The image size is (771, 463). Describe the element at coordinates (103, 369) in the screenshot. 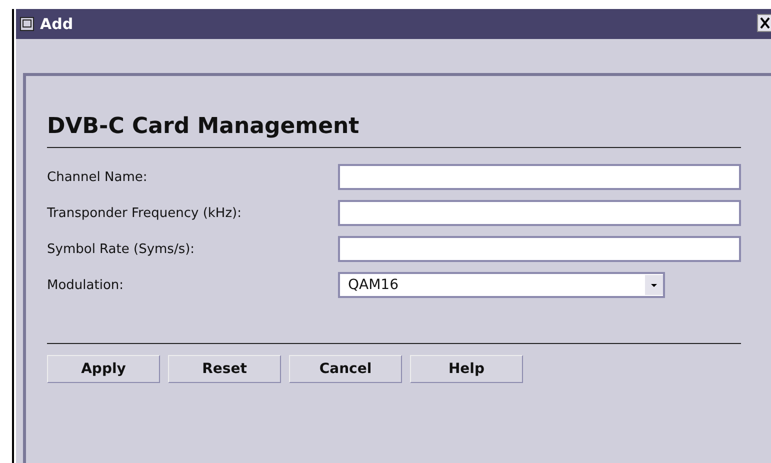

I see `dialog-button: Apply` at that location.